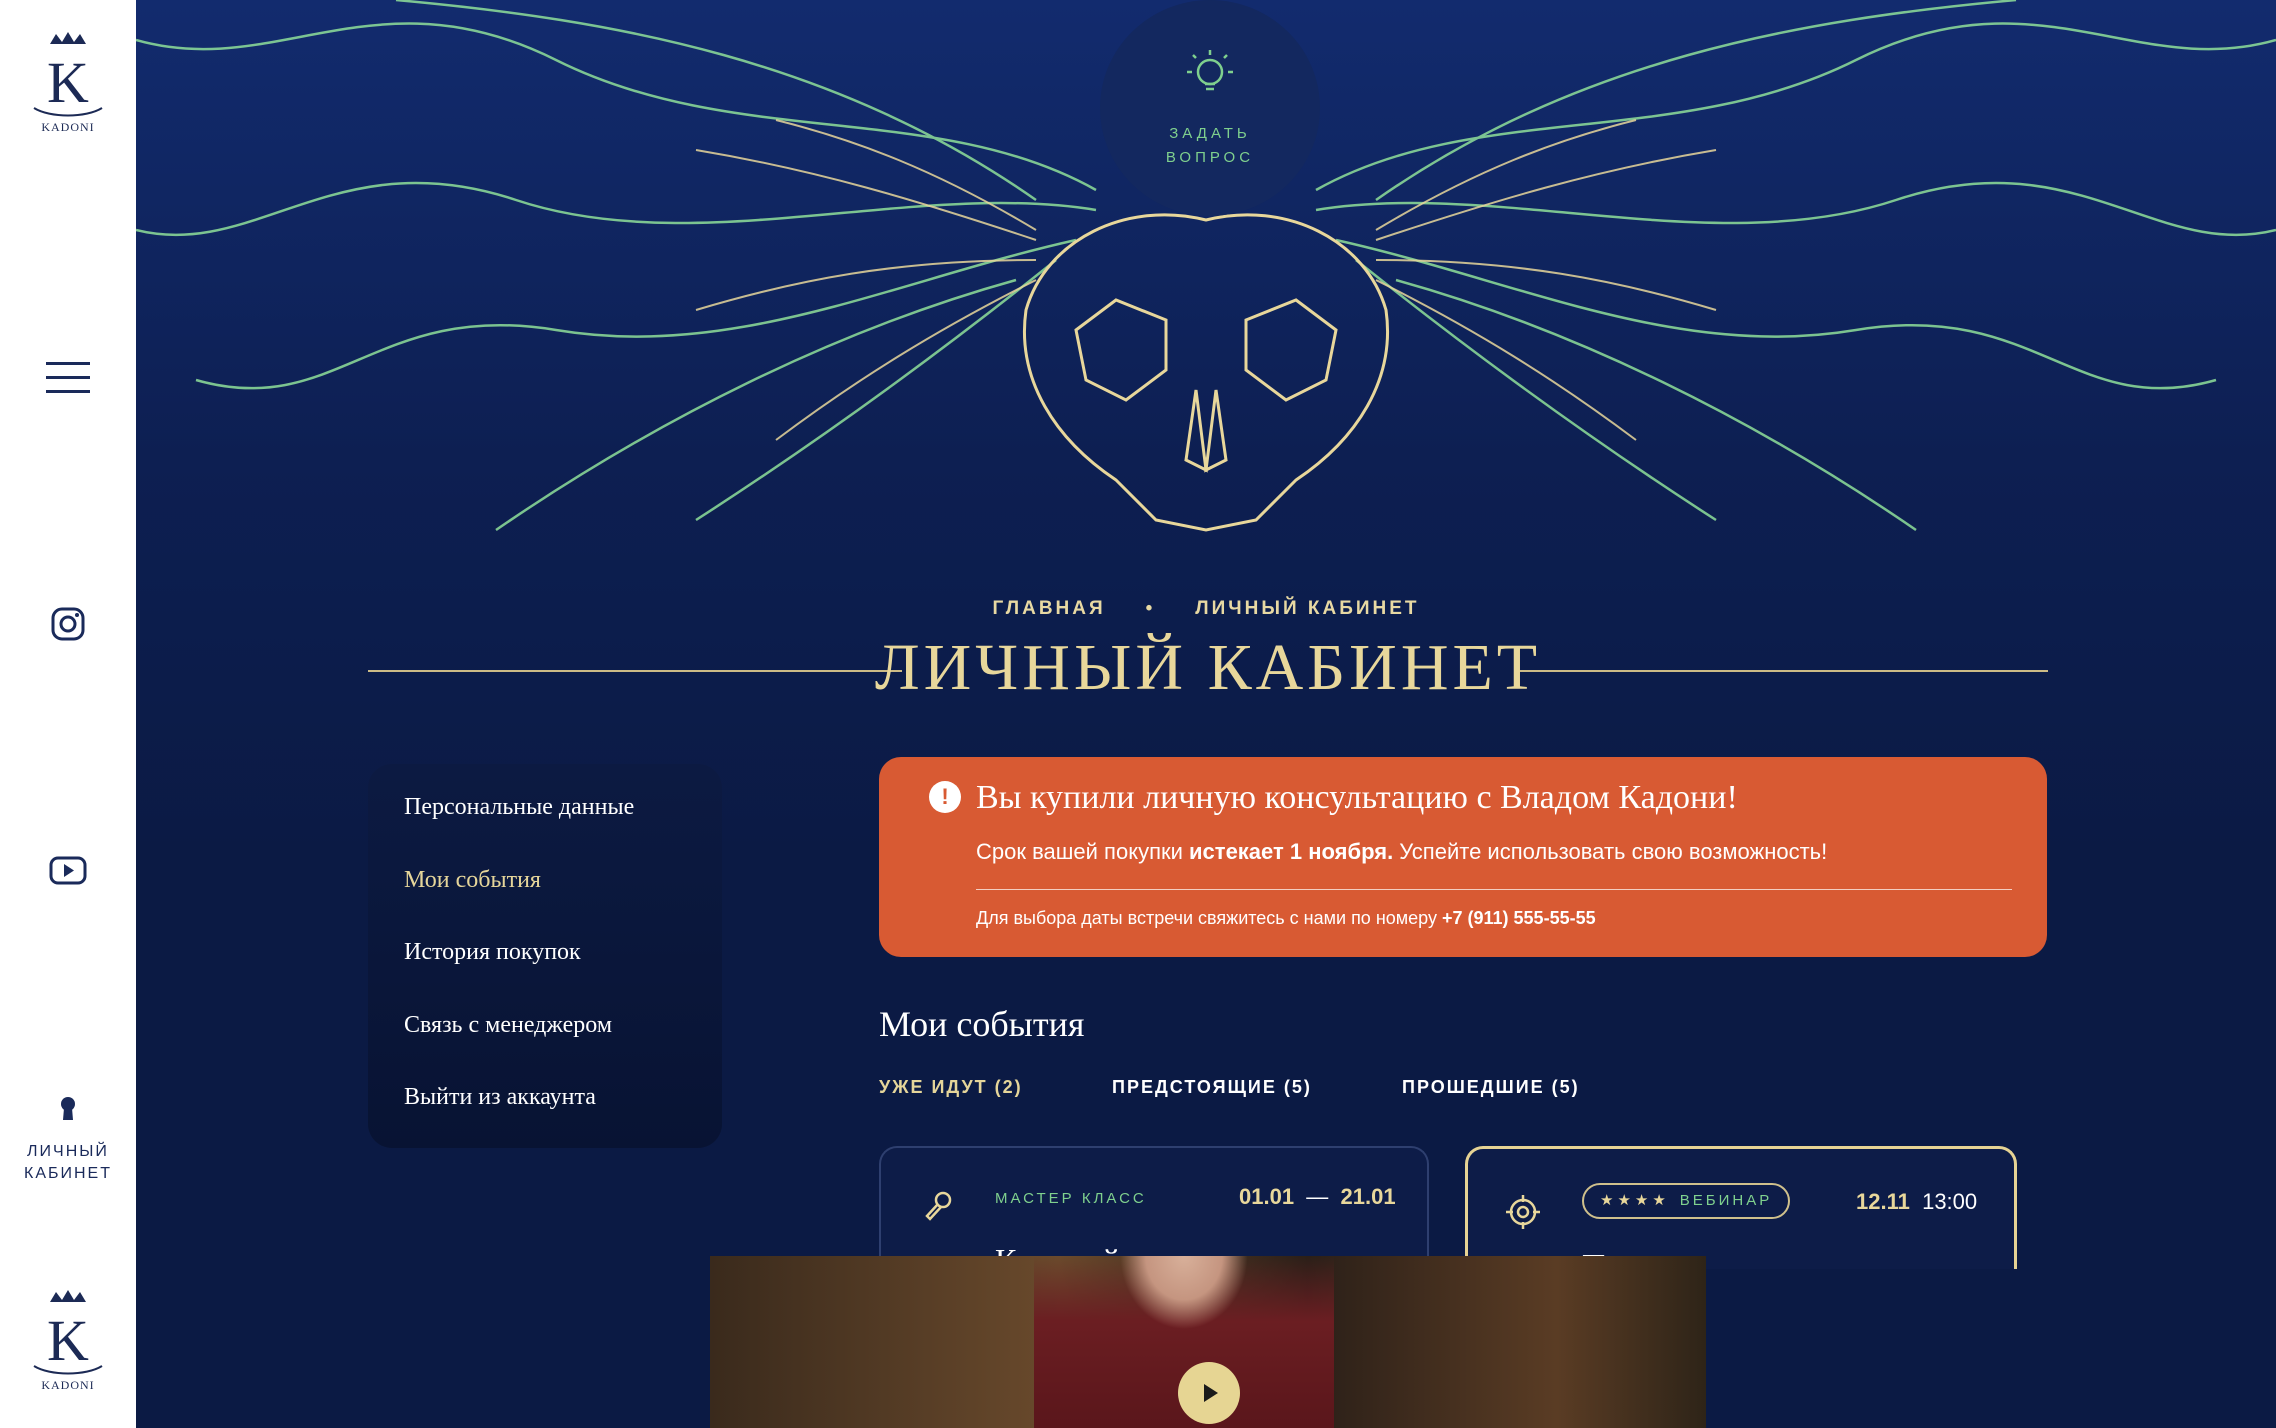 This screenshot has width=2276, height=1428. Describe the element at coordinates (951, 1087) in the screenshot. I see `tab-ongoing: УЖЕ ИДУТ (2)` at that location.